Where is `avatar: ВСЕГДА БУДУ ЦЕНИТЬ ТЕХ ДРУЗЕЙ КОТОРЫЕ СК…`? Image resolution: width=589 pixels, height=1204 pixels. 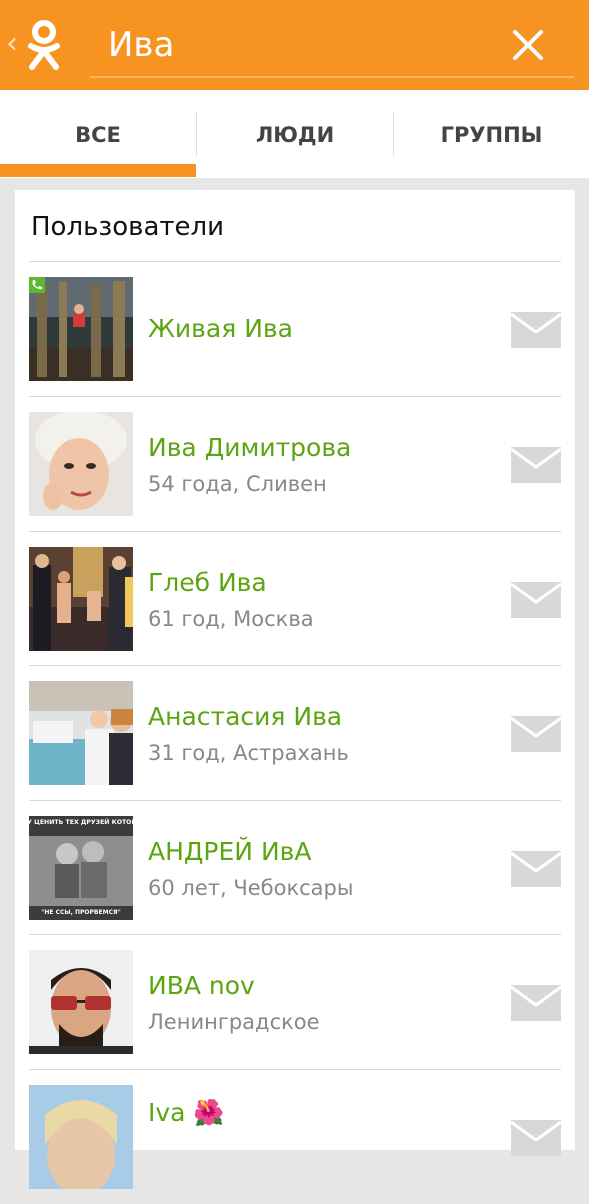
avatar: ВСЕГДА БУДУ ЦЕНИТЬ ТЕХ ДРУЗЕЙ КОТОРЫЕ СК… is located at coordinates (81, 868).